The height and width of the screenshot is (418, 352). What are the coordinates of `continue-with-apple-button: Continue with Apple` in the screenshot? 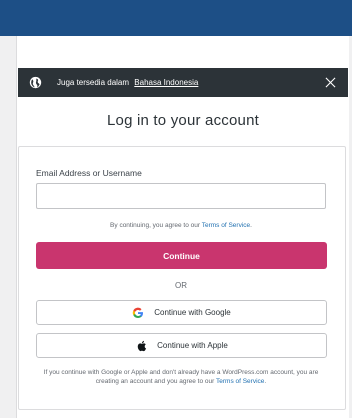 It's located at (181, 345).